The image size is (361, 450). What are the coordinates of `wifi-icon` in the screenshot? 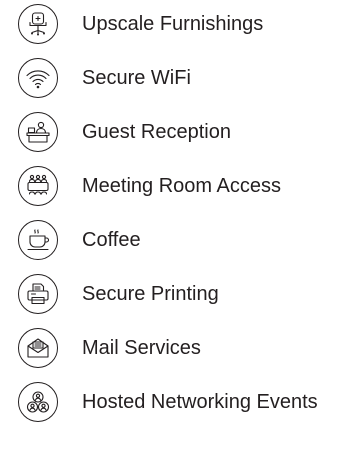 It's located at (38, 78).